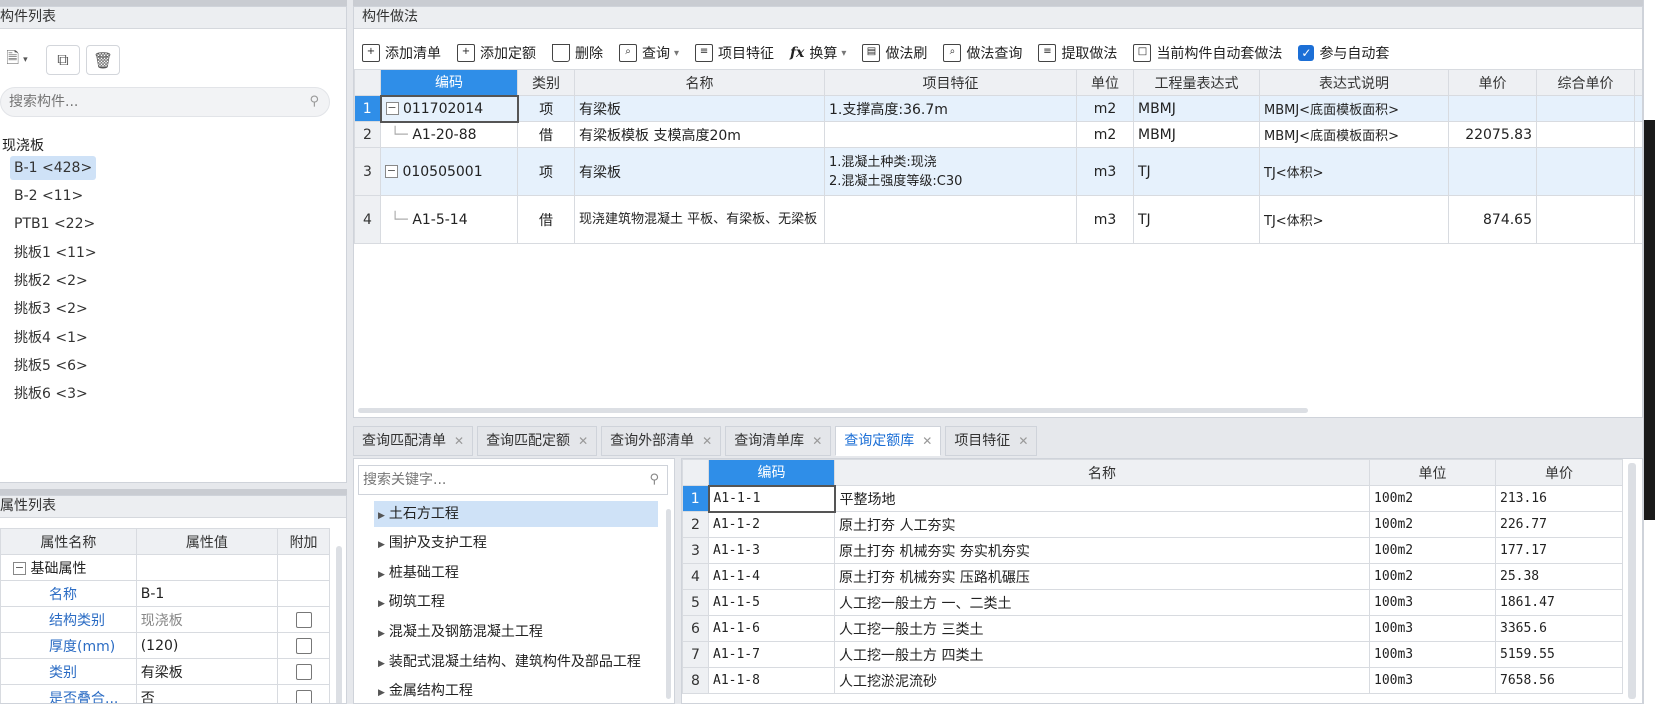 This screenshot has height=704, width=1655. Describe the element at coordinates (460, 632) in the screenshot. I see `category-item: ▶ 混凝土及钢筋混凝土工程` at that location.